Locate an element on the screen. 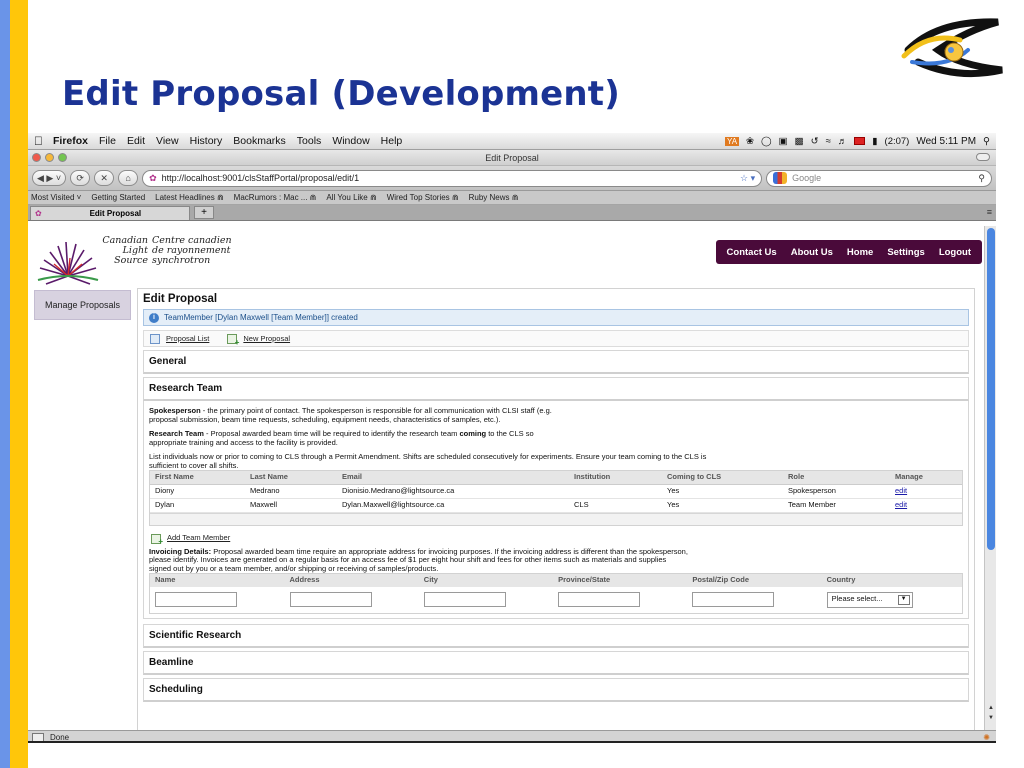 The height and width of the screenshot is (768, 1024). col-first-name: First Name is located at coordinates (197, 478).